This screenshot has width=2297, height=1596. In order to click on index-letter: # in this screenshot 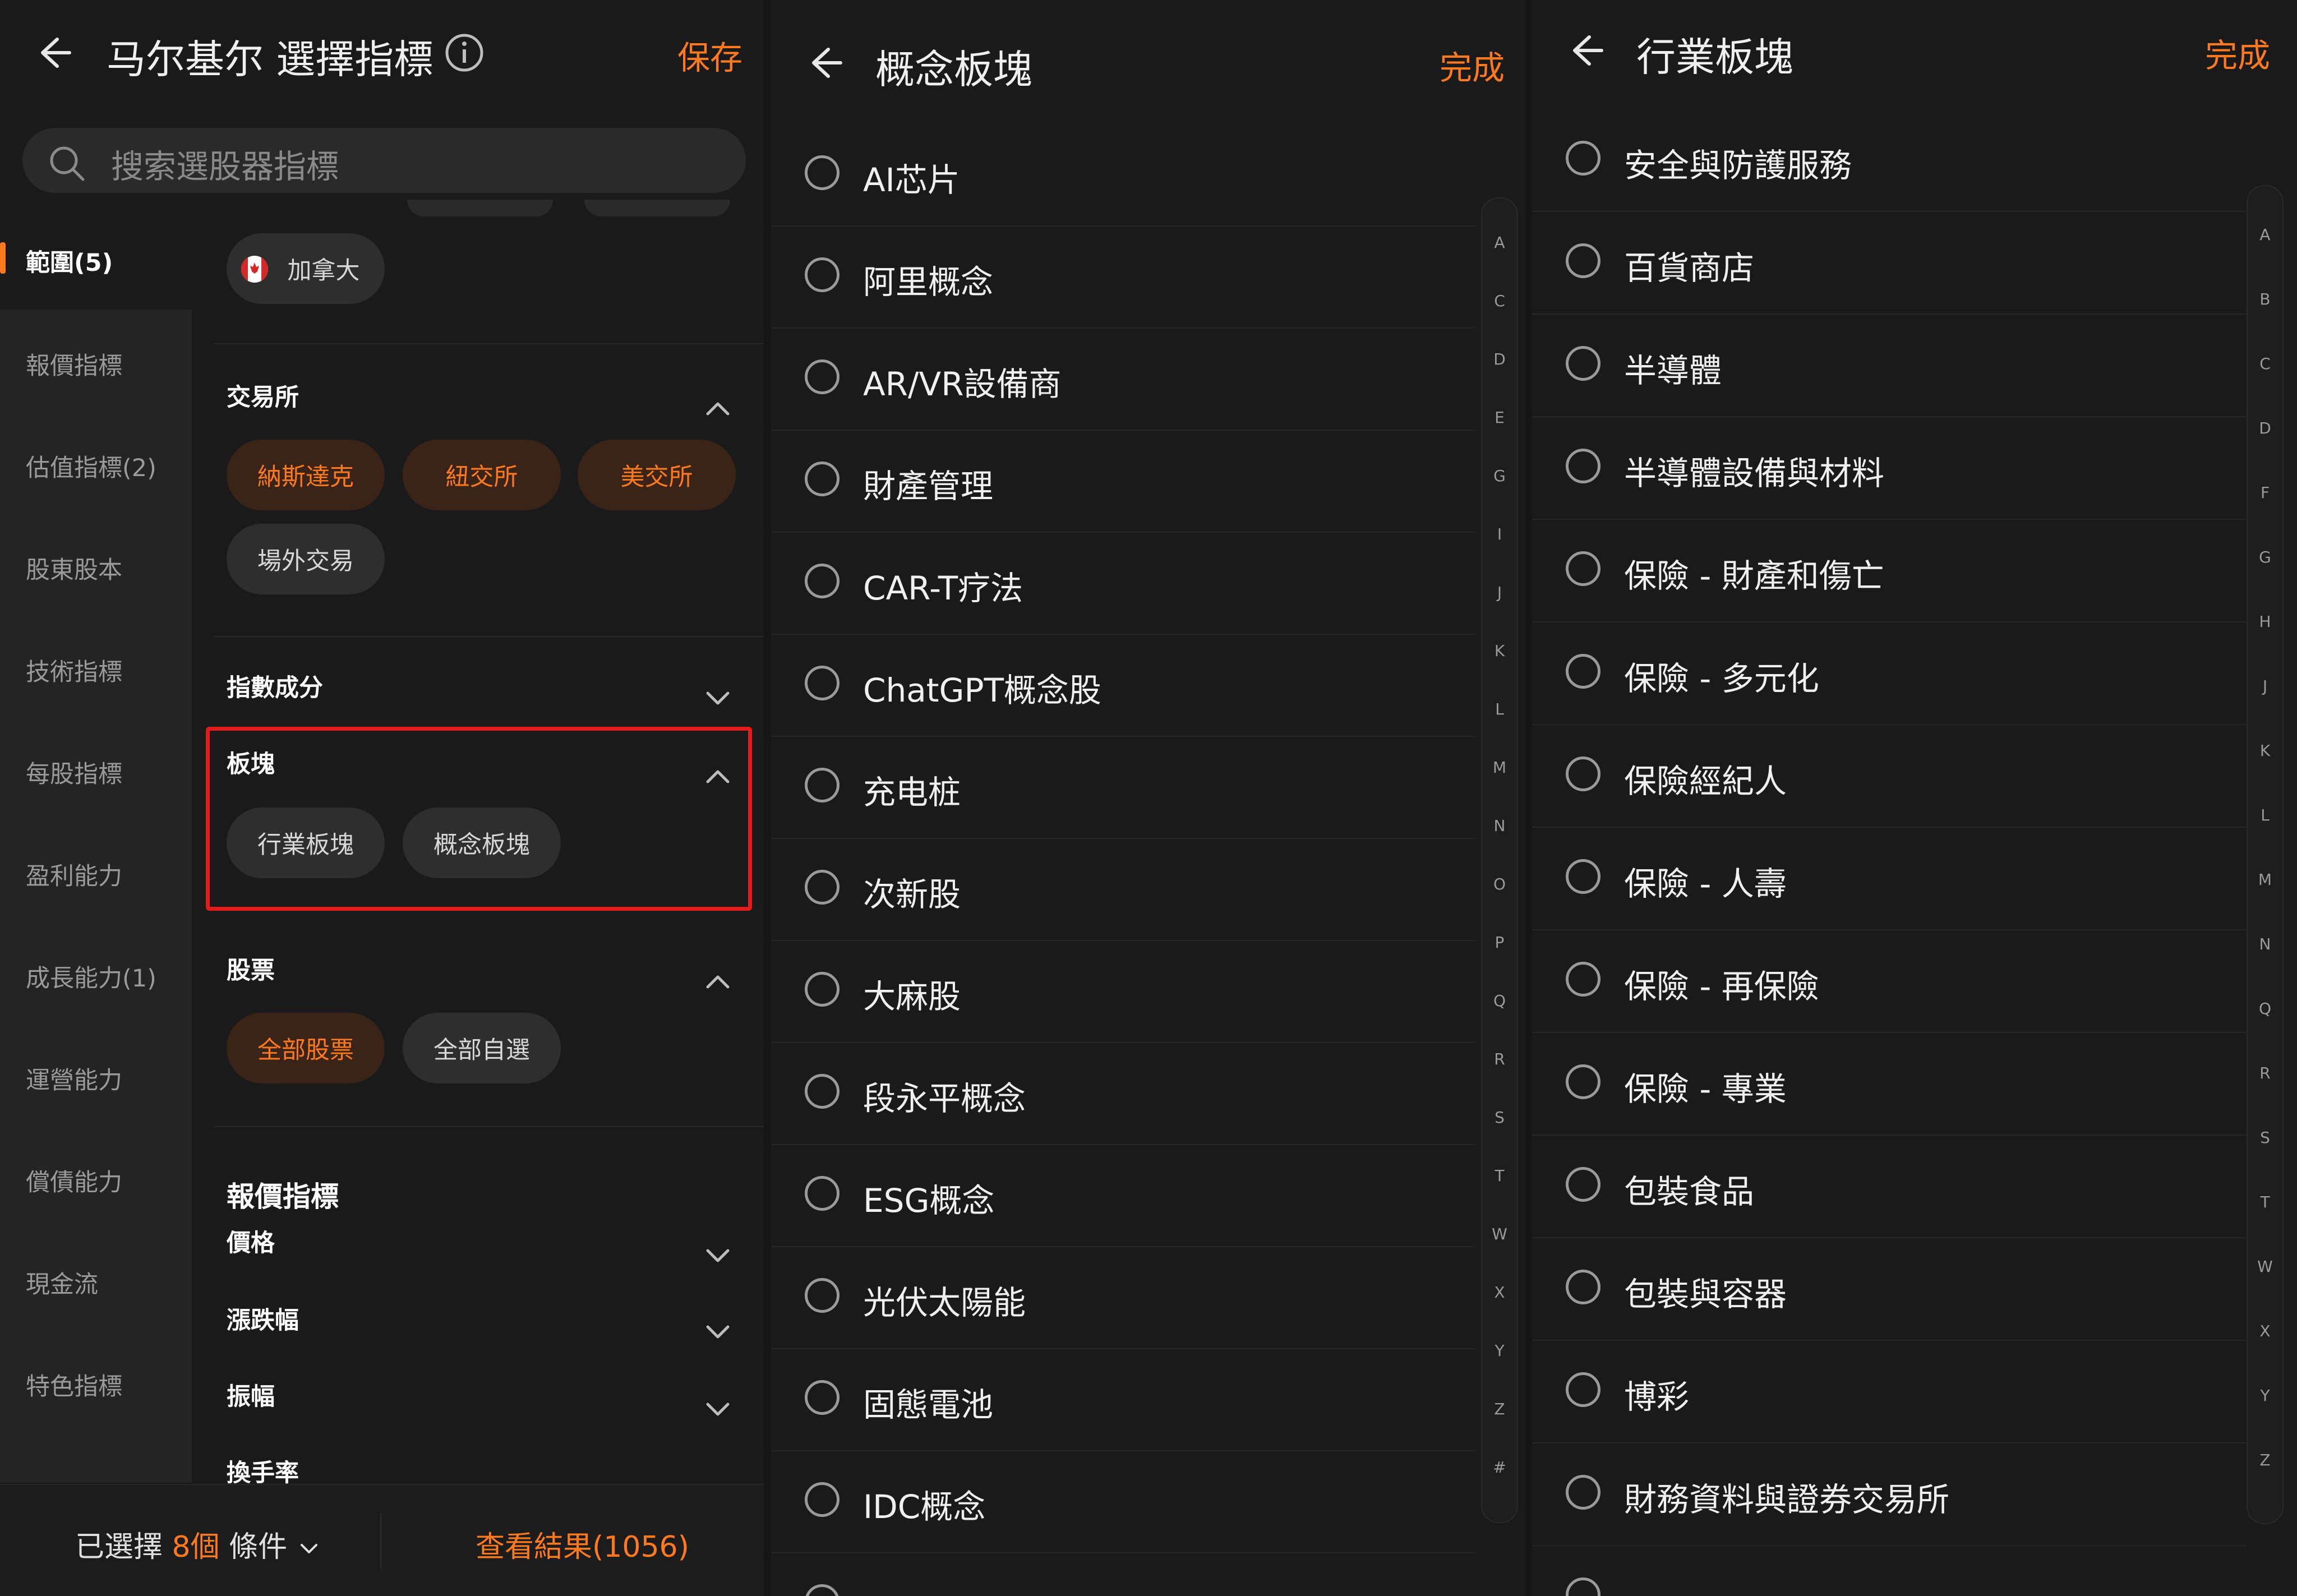, I will do `click(1499, 1467)`.